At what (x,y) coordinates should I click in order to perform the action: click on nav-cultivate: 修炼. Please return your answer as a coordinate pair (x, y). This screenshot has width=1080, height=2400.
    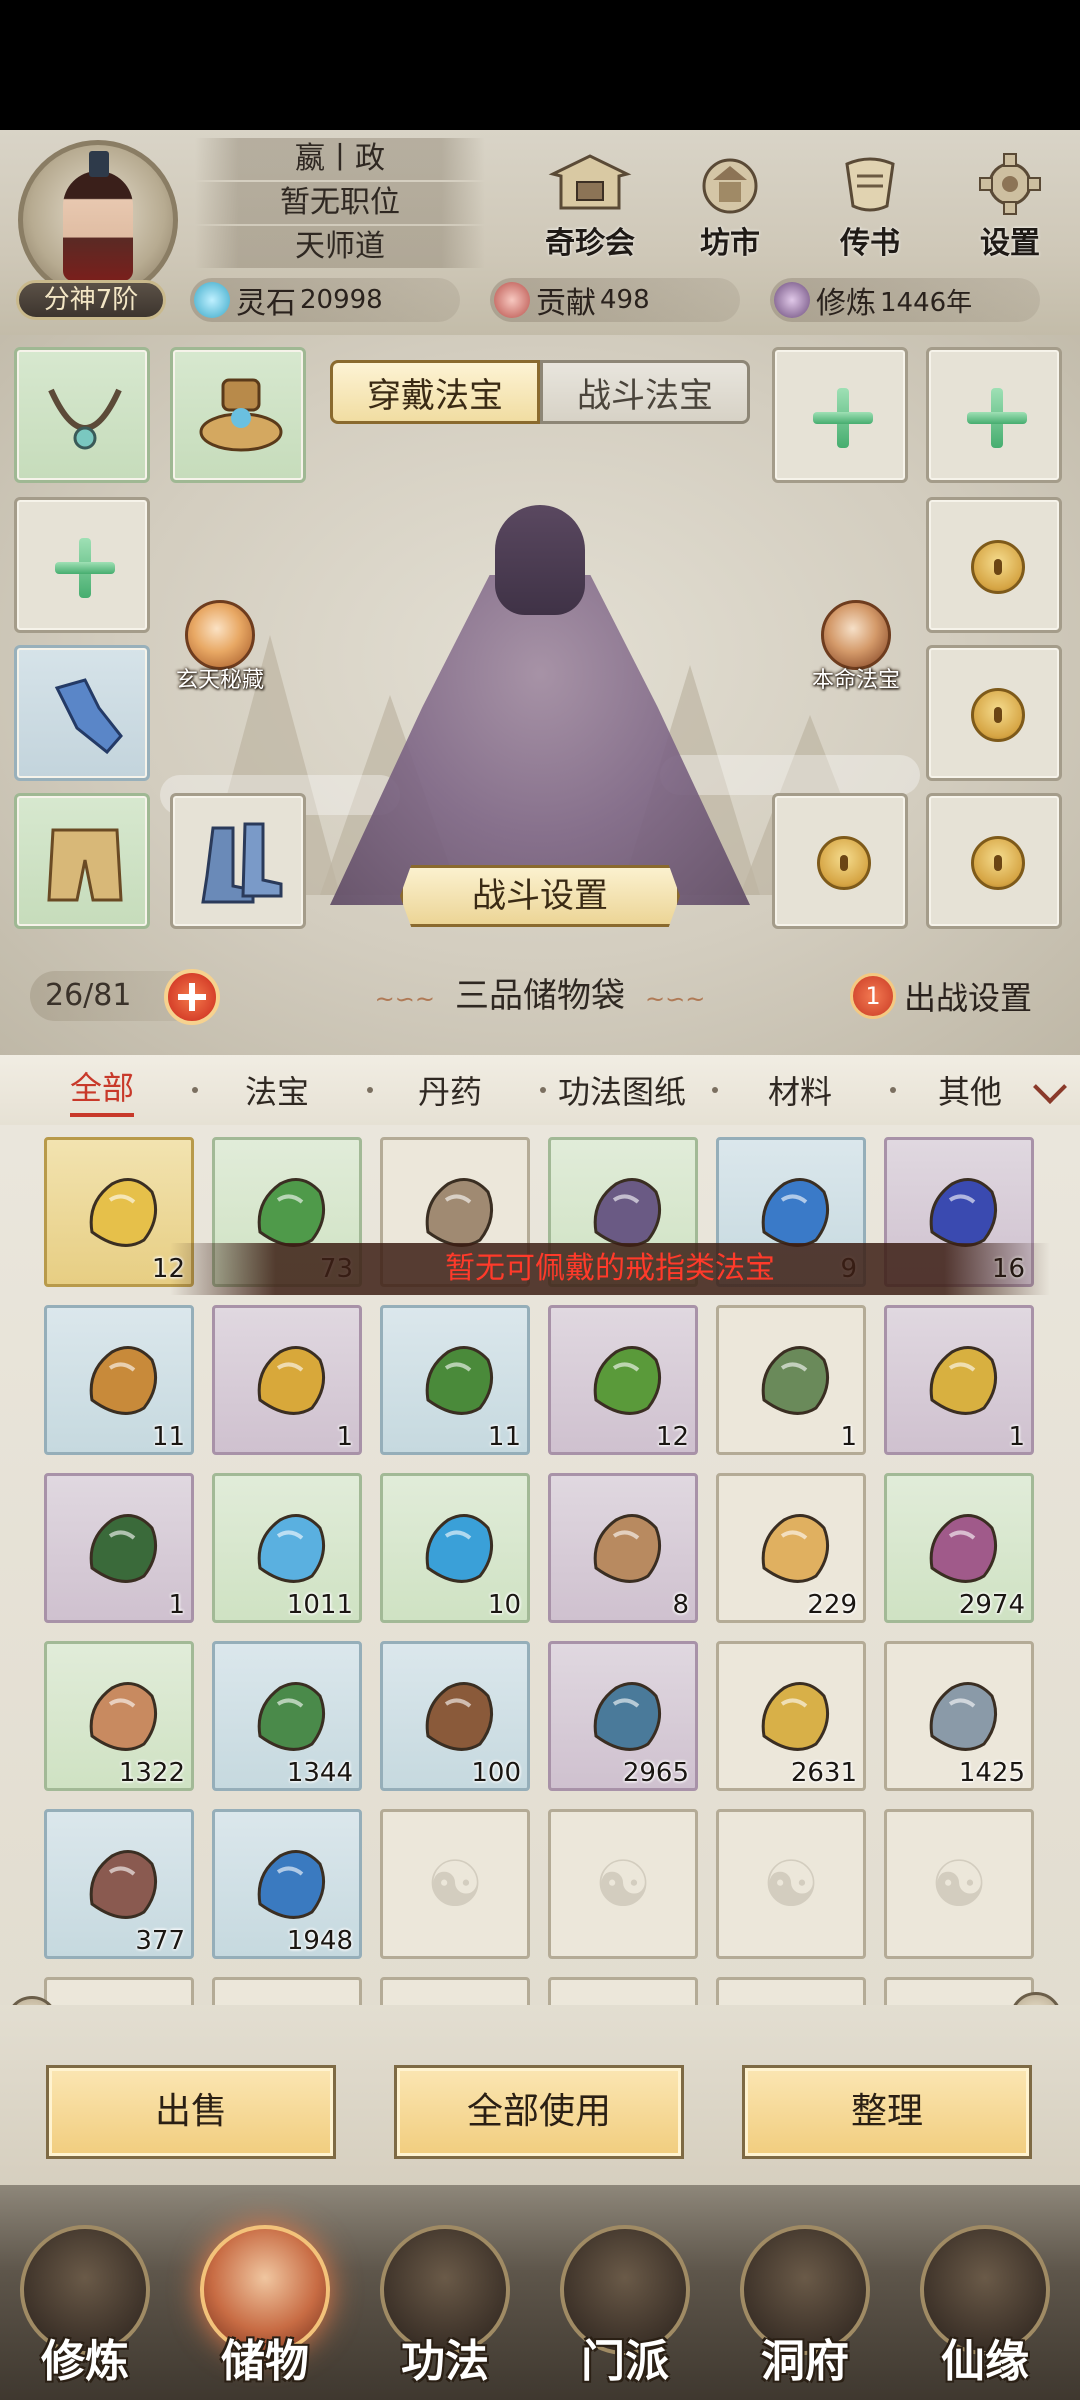
    Looking at the image, I should click on (85, 2310).